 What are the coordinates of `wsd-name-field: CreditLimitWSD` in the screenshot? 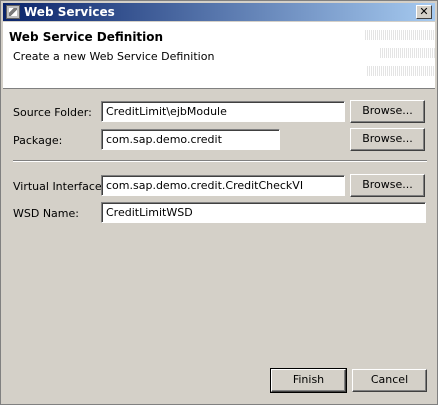 It's located at (263, 212).